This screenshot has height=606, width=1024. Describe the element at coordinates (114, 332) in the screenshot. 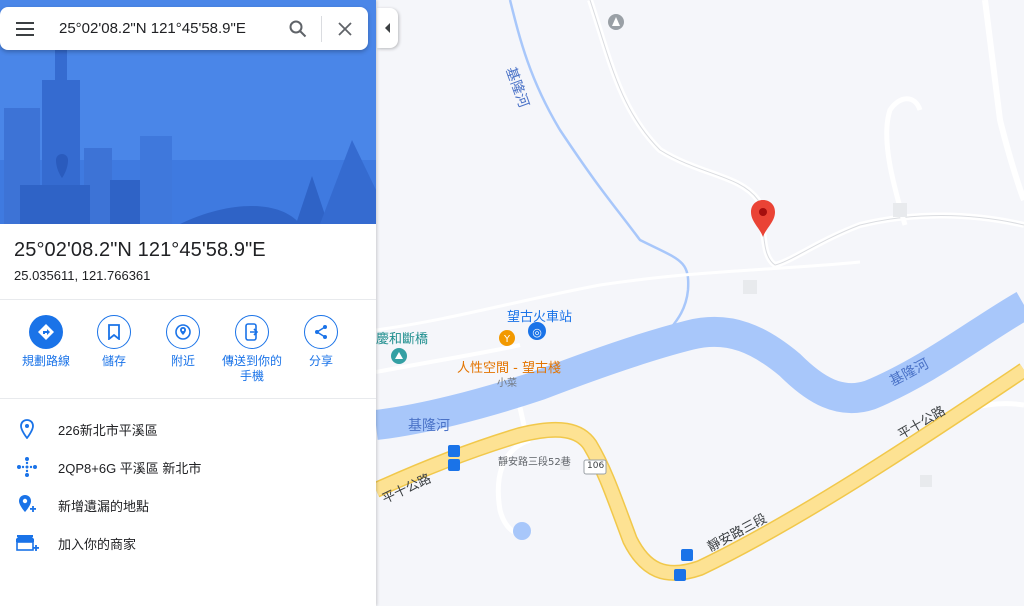

I see `bookmark-icon` at that location.